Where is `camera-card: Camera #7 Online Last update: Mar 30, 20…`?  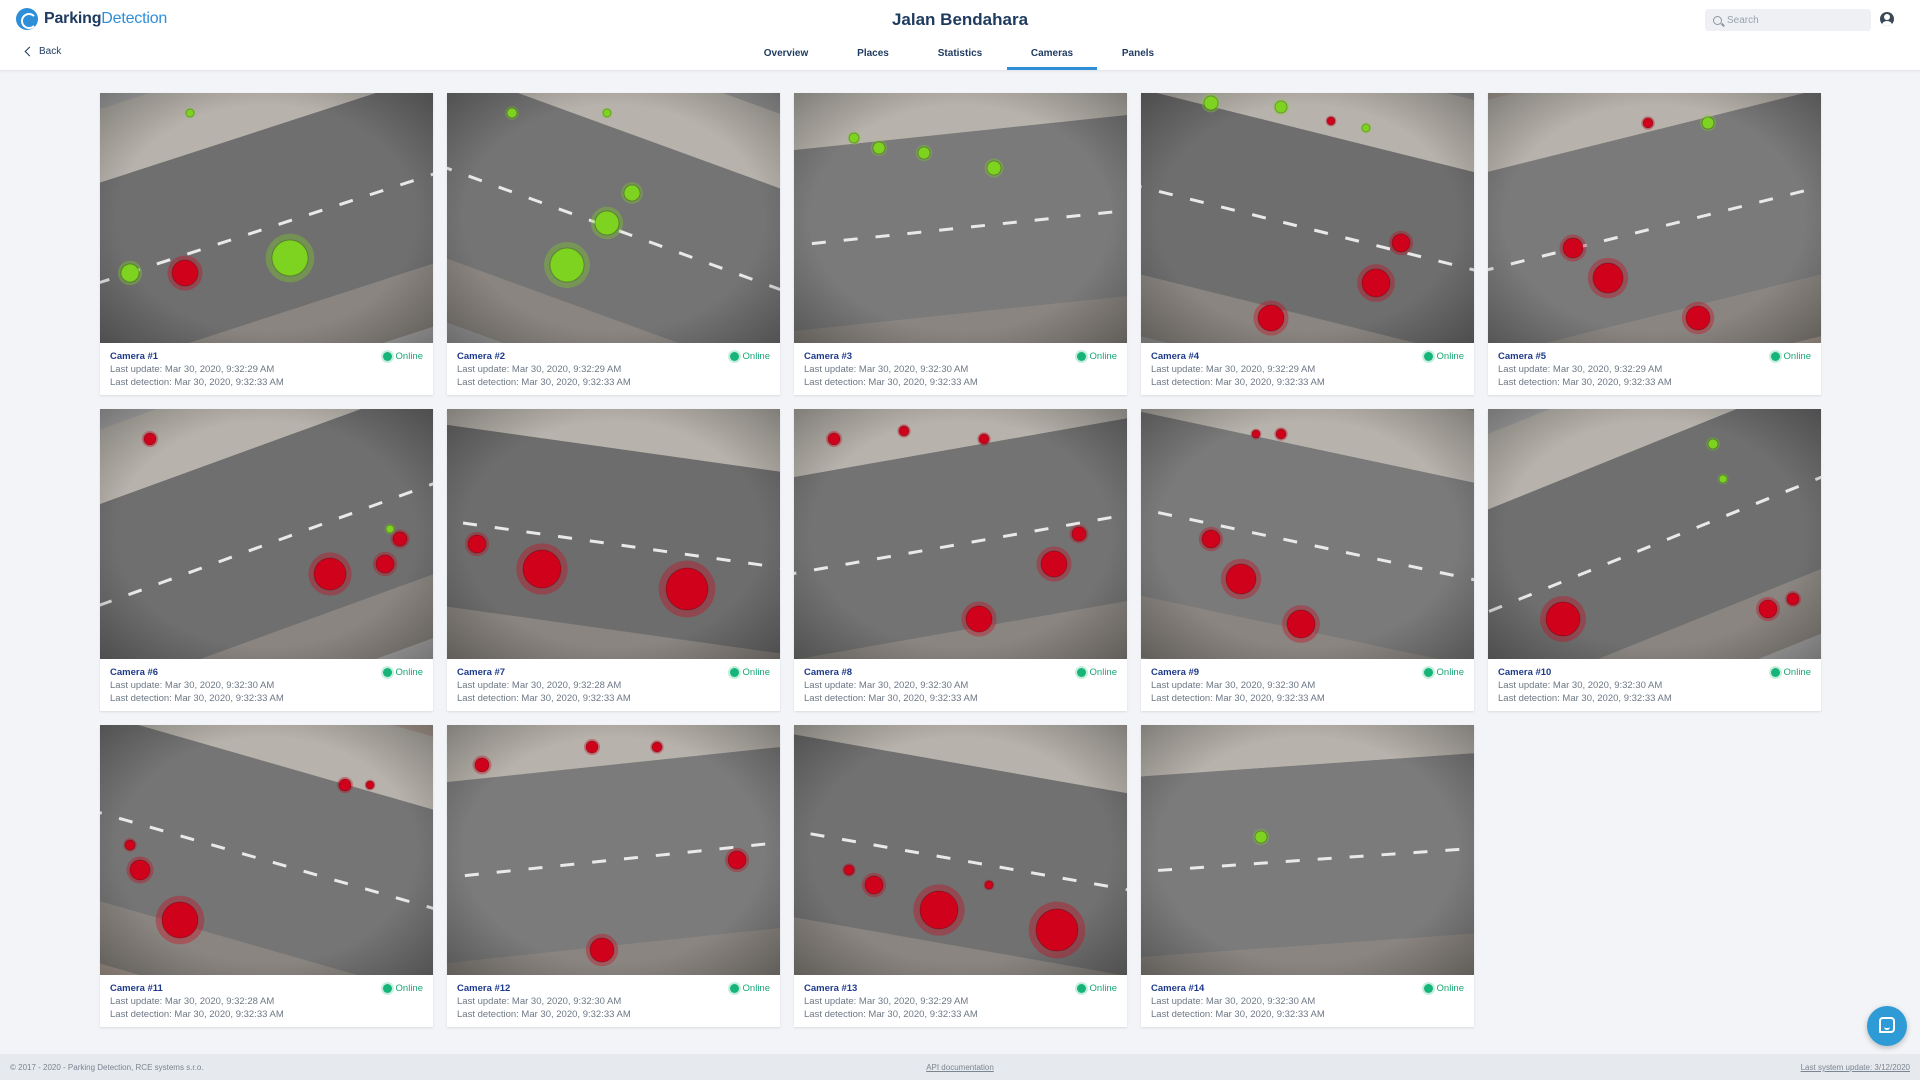 camera-card: Camera #7 Online Last update: Mar 30, 20… is located at coordinates (613, 560).